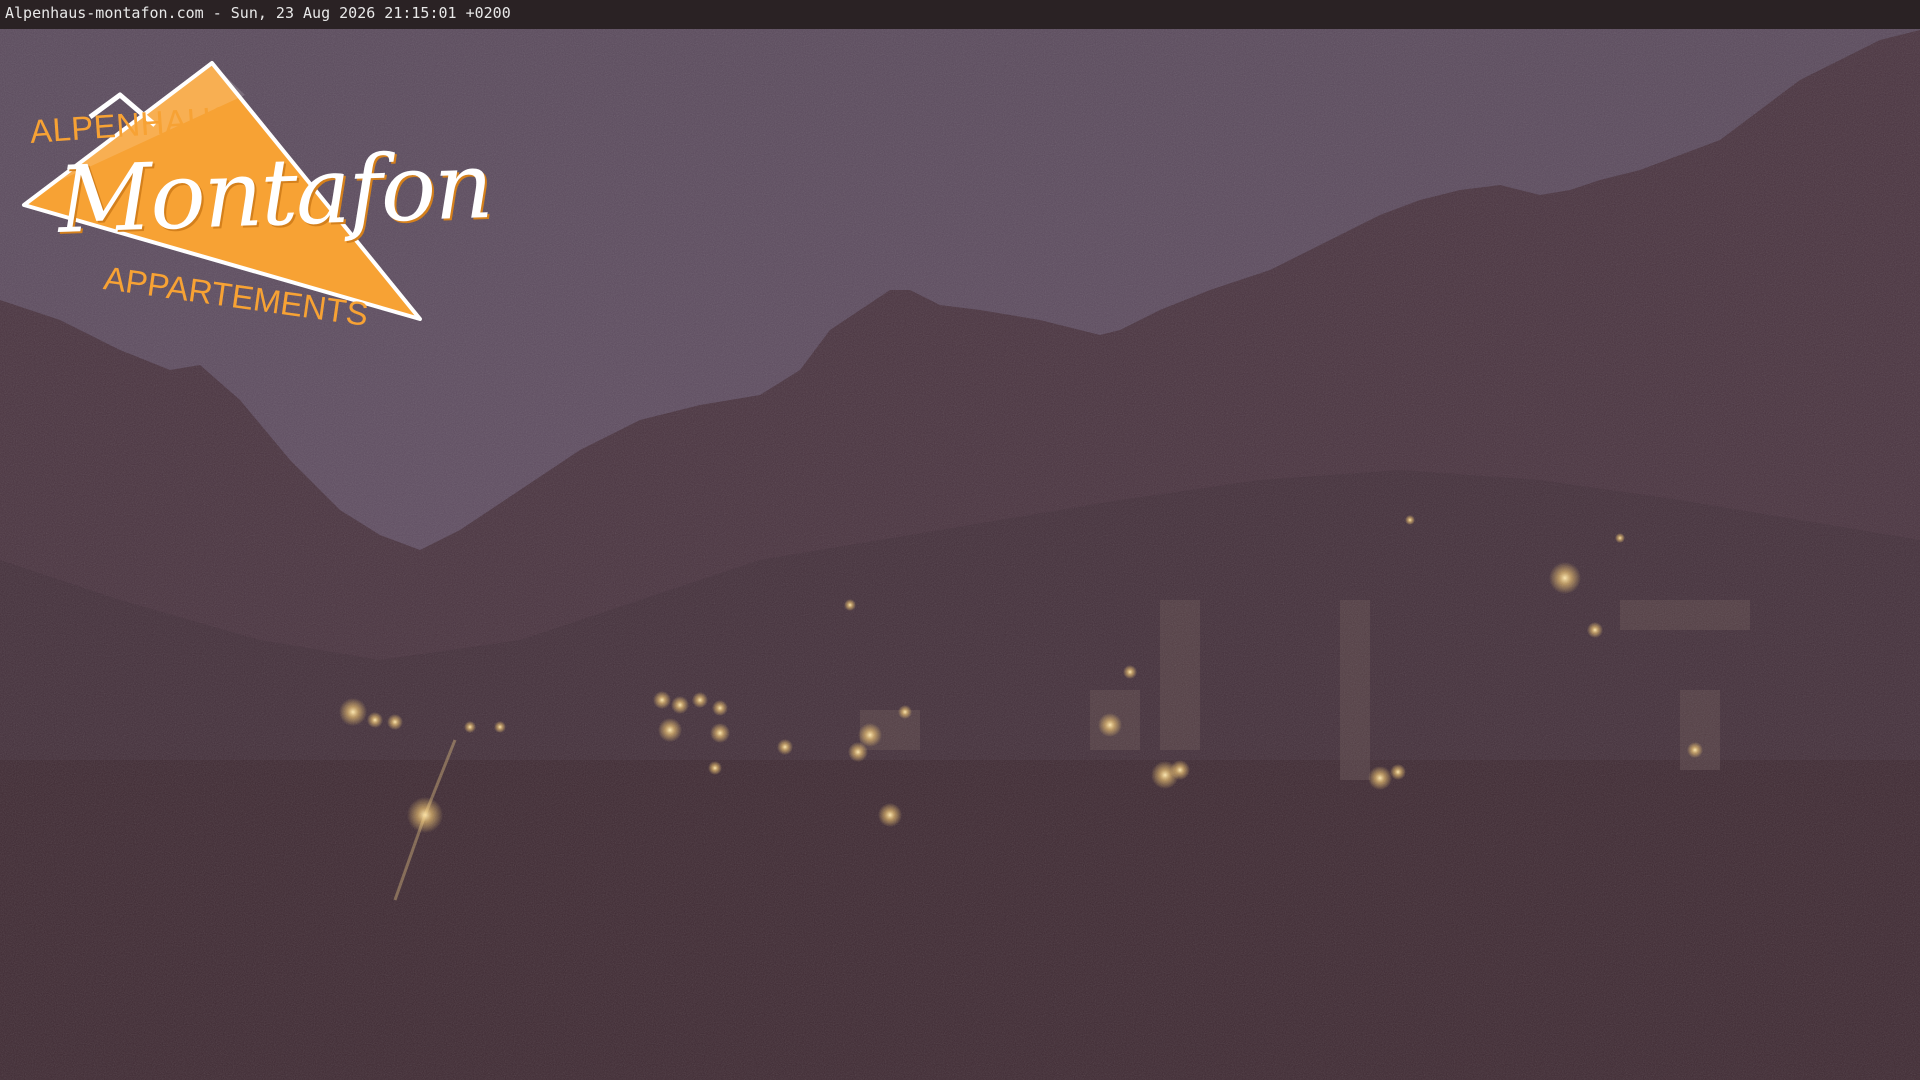 This screenshot has width=1920, height=1080. What do you see at coordinates (274, 192) in the screenshot?
I see `logo-line-main: Montafon` at bounding box center [274, 192].